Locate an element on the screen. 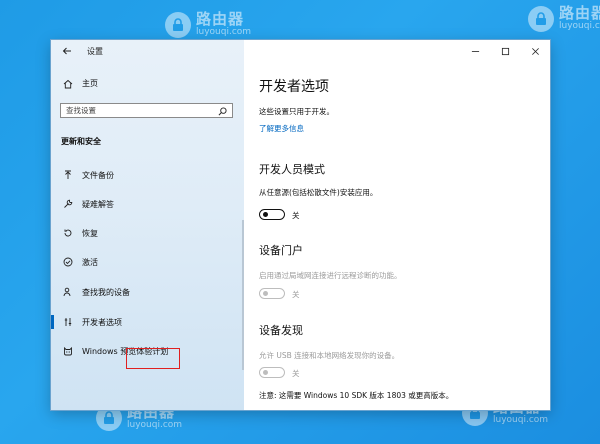 This screenshot has height=444, width=600. sidebar-item-label: 恢复 is located at coordinates (90, 233).